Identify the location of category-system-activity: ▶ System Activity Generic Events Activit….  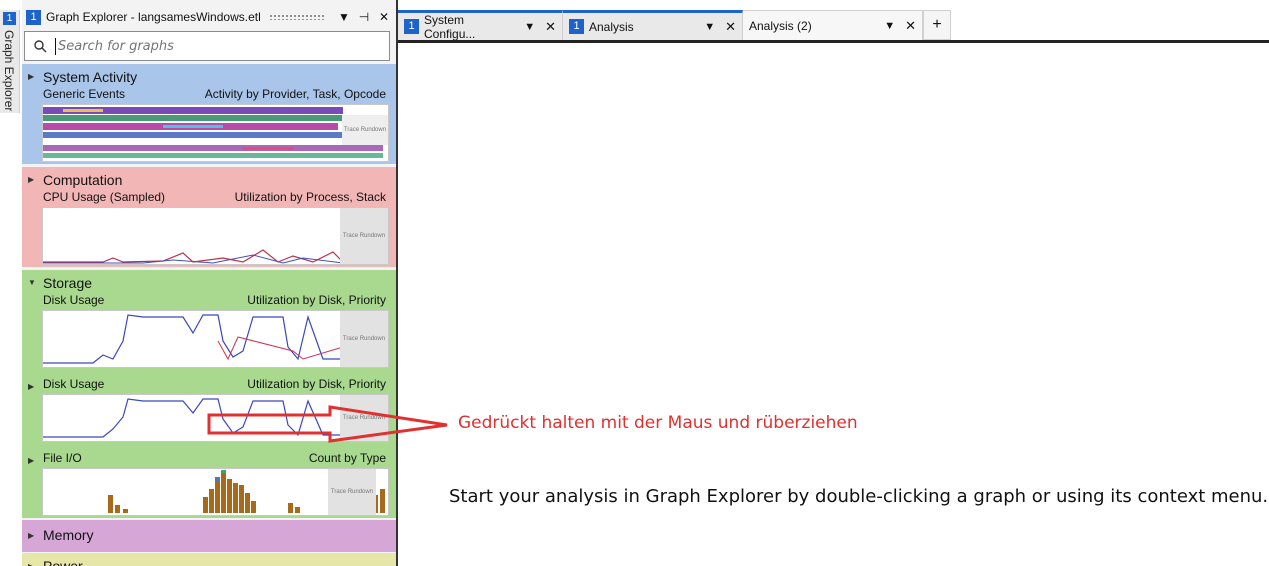
(209, 114).